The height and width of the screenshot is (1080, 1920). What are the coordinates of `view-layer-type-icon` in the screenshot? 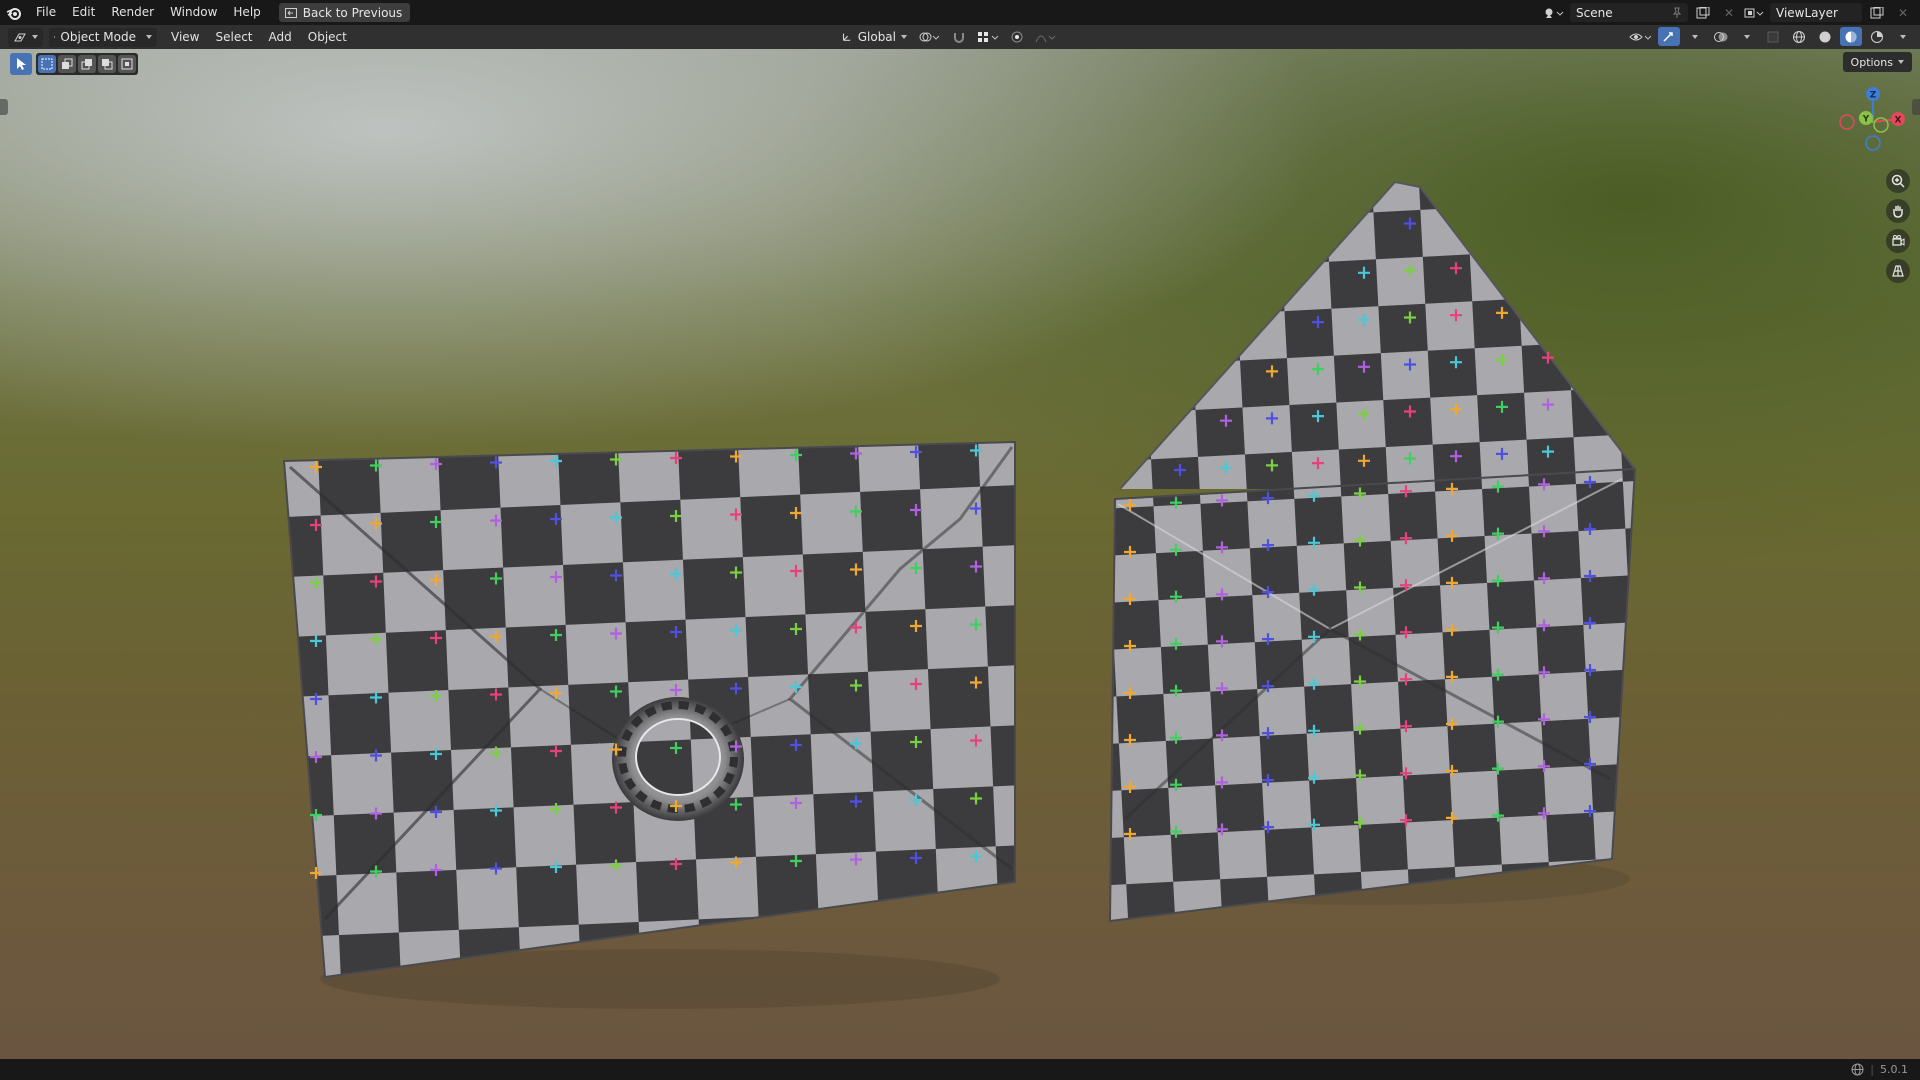 It's located at (1755, 12).